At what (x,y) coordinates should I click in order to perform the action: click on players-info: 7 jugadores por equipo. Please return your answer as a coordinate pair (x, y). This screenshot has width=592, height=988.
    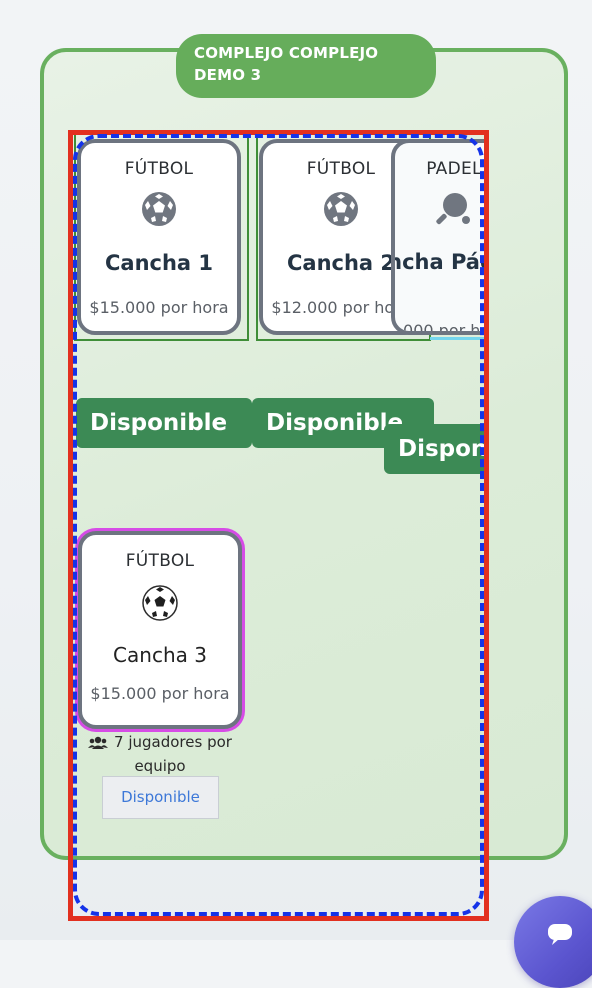
    Looking at the image, I should click on (160, 754).